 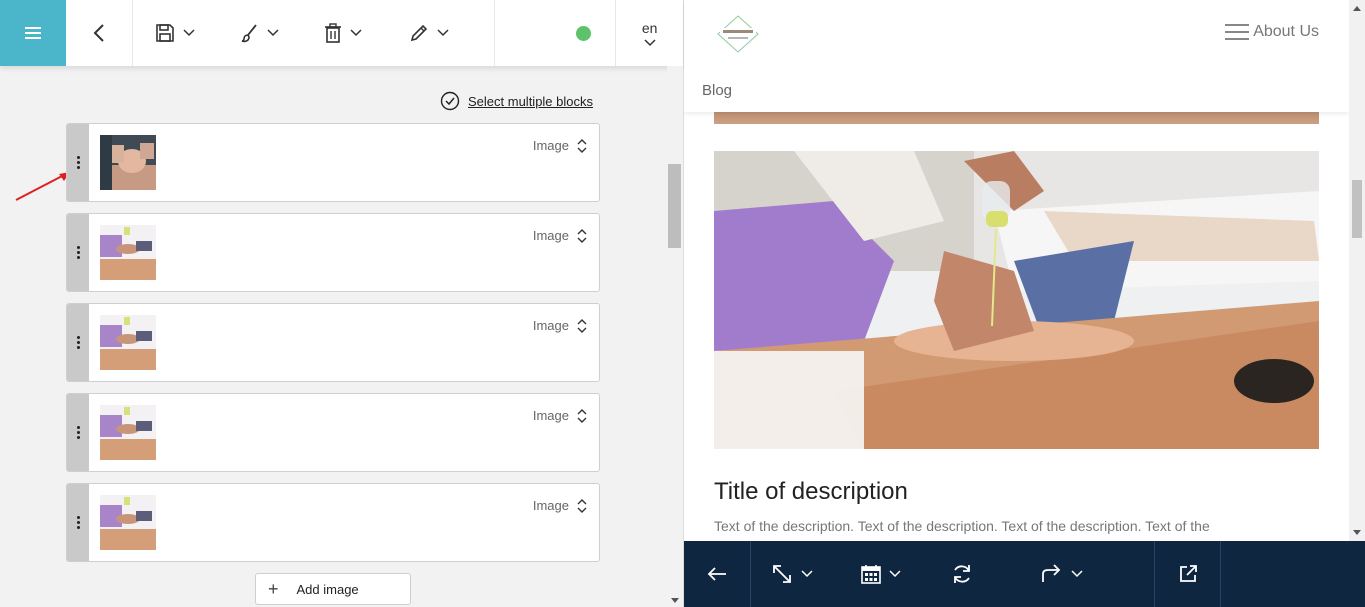 I want to click on menu-button, so click(x=33, y=33).